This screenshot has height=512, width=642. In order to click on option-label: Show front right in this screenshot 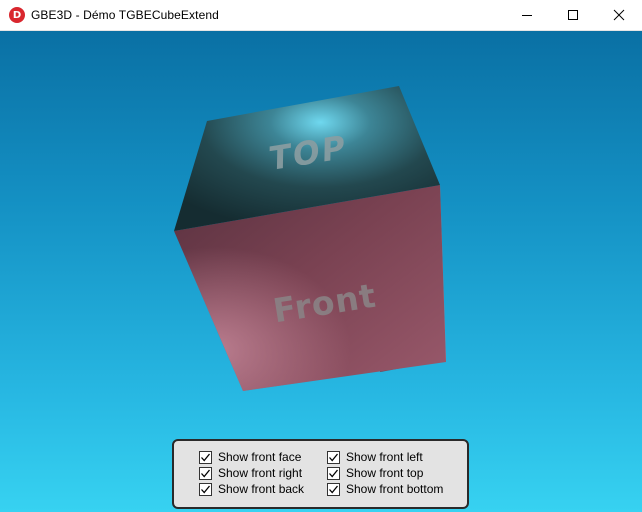, I will do `click(260, 473)`.